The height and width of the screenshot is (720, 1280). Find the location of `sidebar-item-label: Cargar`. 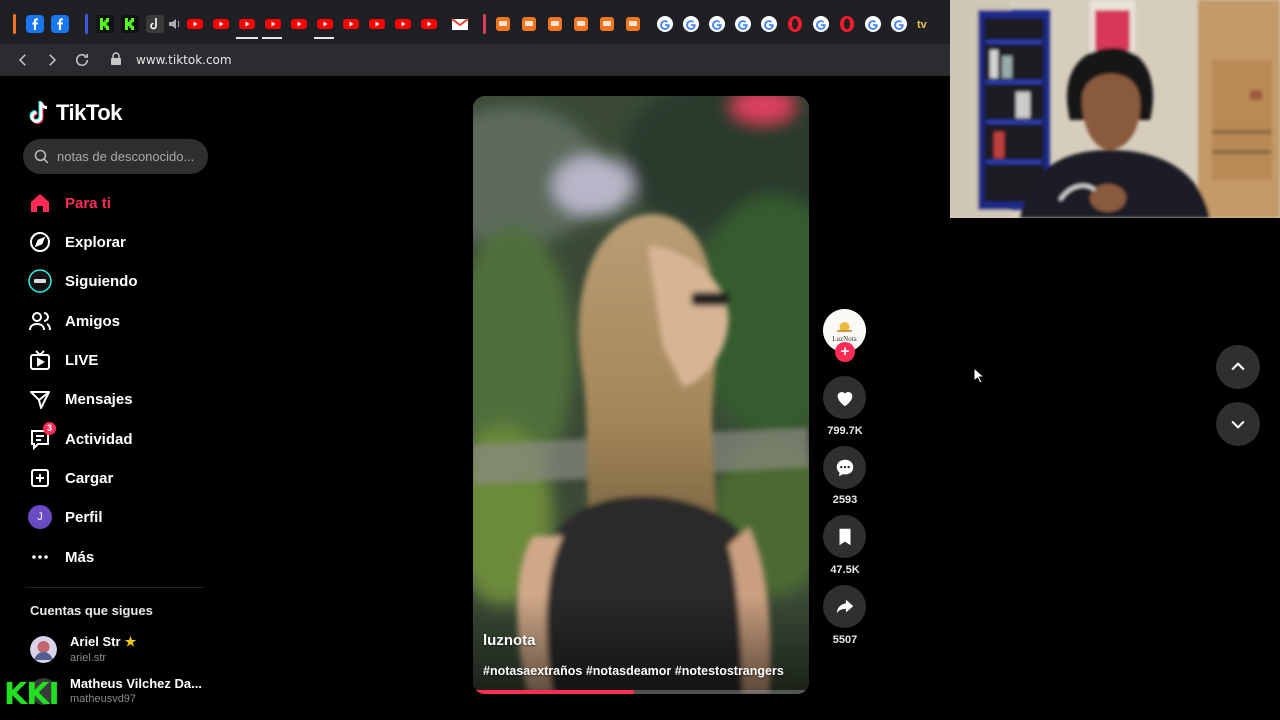

sidebar-item-label: Cargar is located at coordinates (89, 478).